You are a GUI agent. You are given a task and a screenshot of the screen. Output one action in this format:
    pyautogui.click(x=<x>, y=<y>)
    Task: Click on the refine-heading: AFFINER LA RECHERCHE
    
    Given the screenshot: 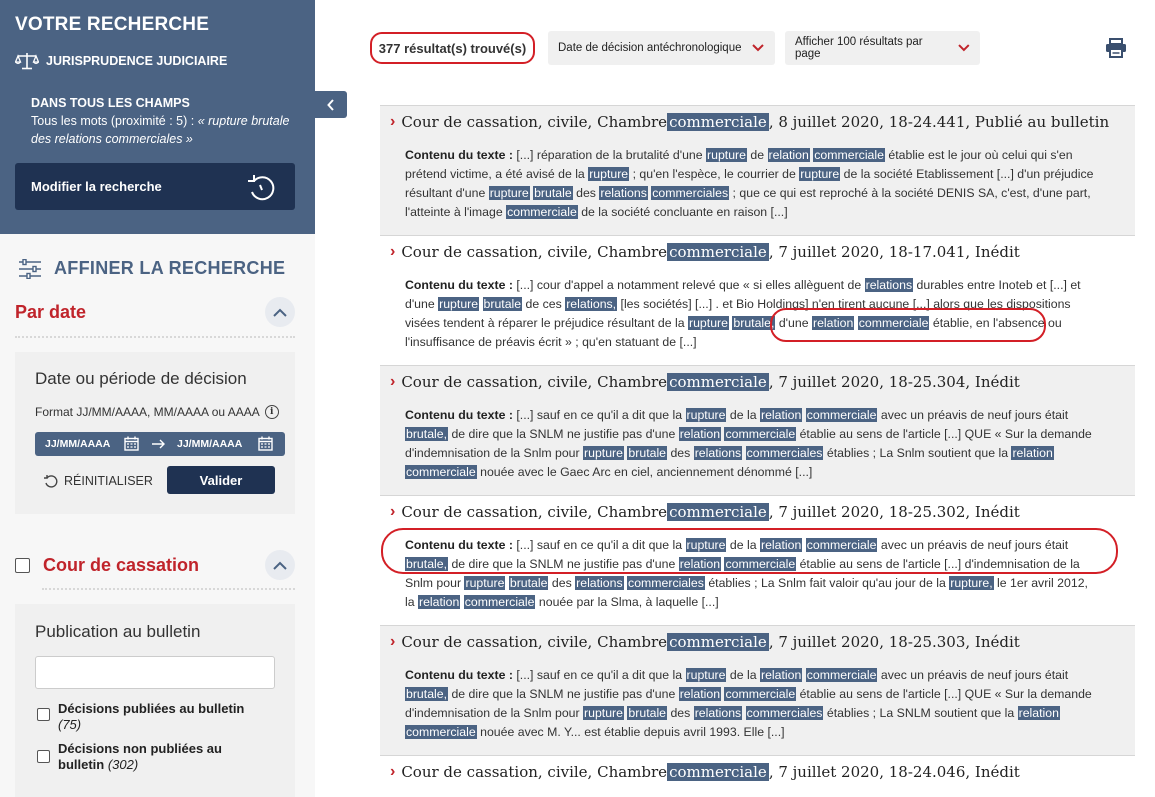 What is the action you would take?
    pyautogui.click(x=151, y=268)
    